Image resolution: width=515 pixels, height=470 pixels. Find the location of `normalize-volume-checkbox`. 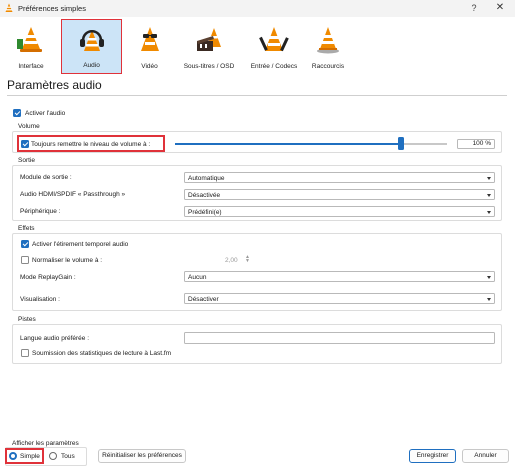

normalize-volume-checkbox is located at coordinates (25, 260).